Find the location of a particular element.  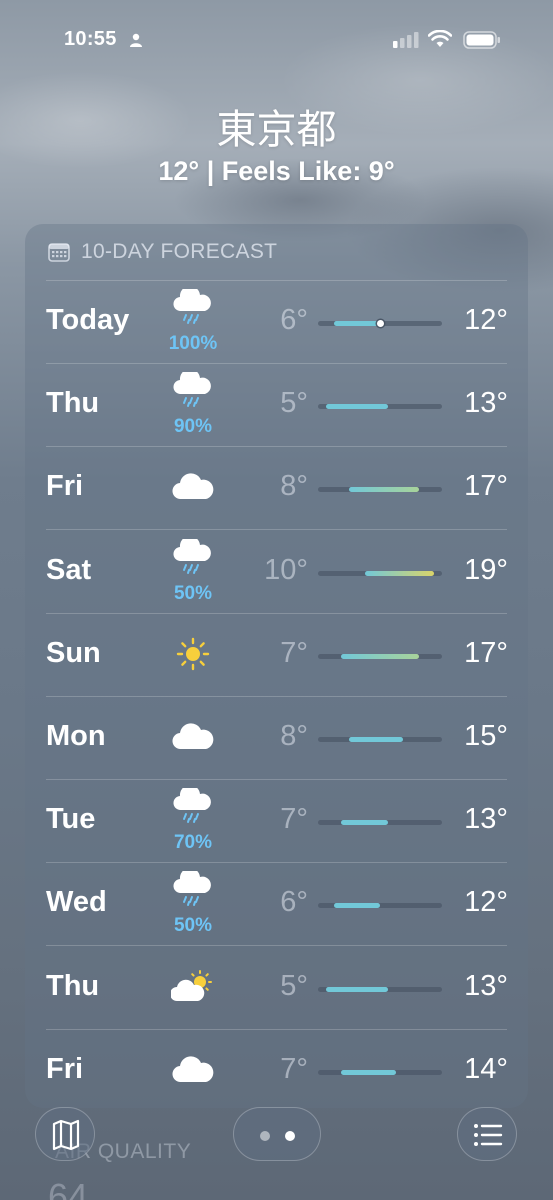

sun-icon is located at coordinates (193, 654).